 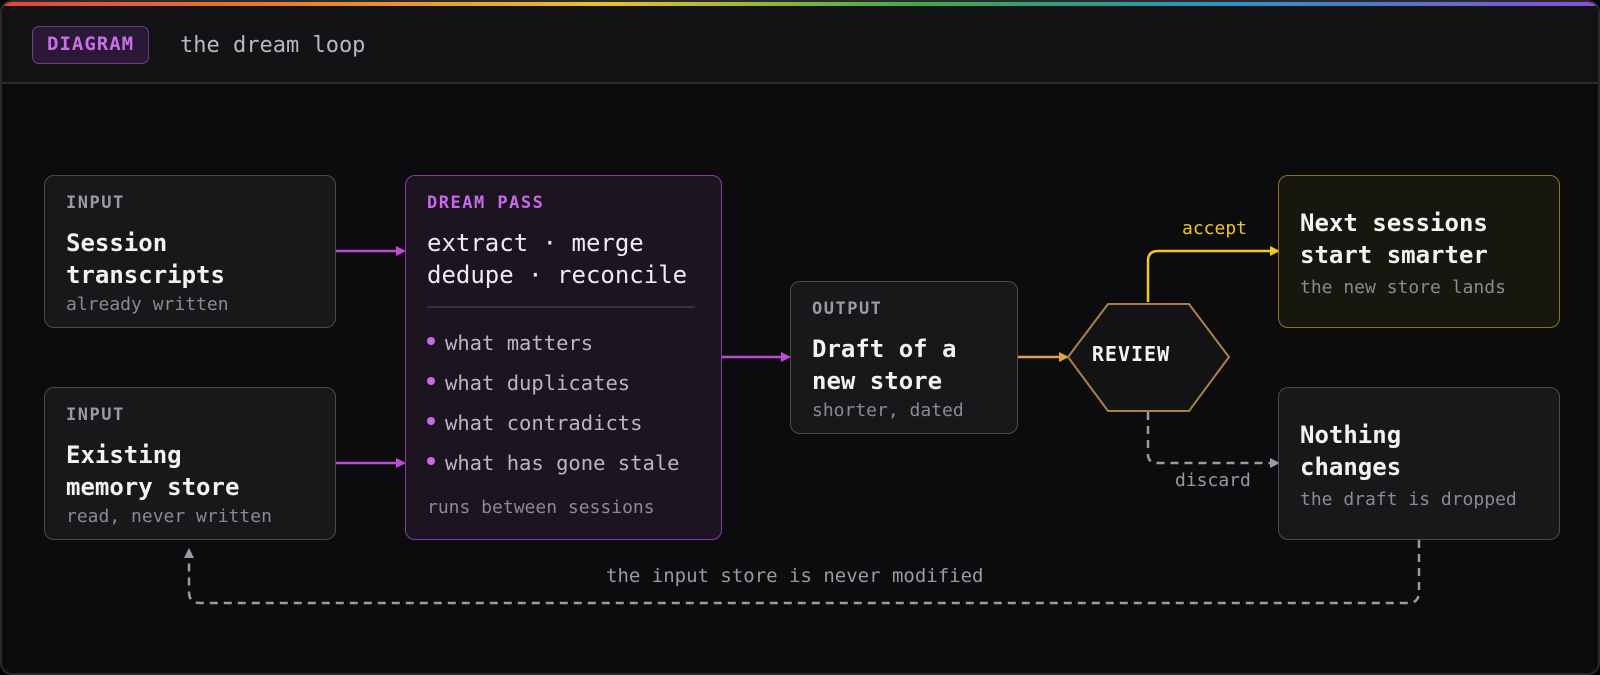 I want to click on review-label: REVIEW, so click(x=1131, y=354).